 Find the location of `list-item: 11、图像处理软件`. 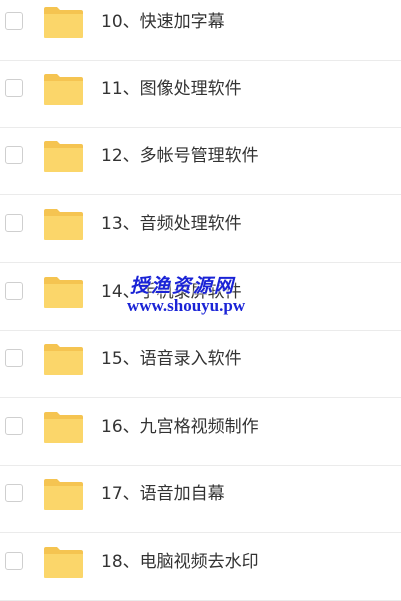

list-item: 11、图像处理软件 is located at coordinates (200, 94).